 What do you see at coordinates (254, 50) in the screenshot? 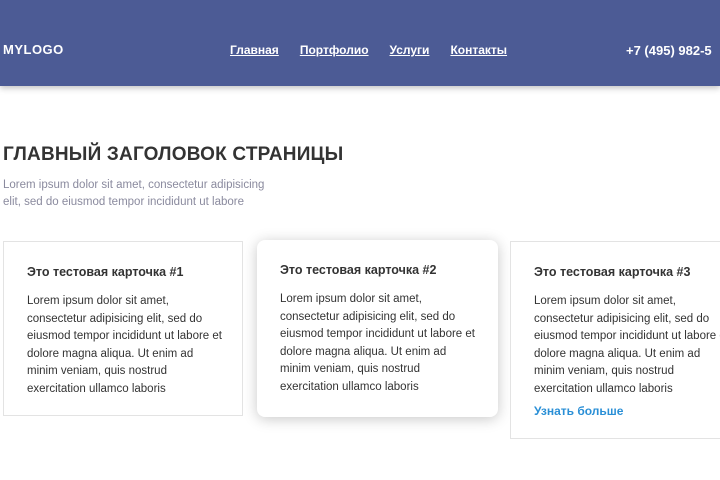
I see `nav-link-home: Главная` at bounding box center [254, 50].